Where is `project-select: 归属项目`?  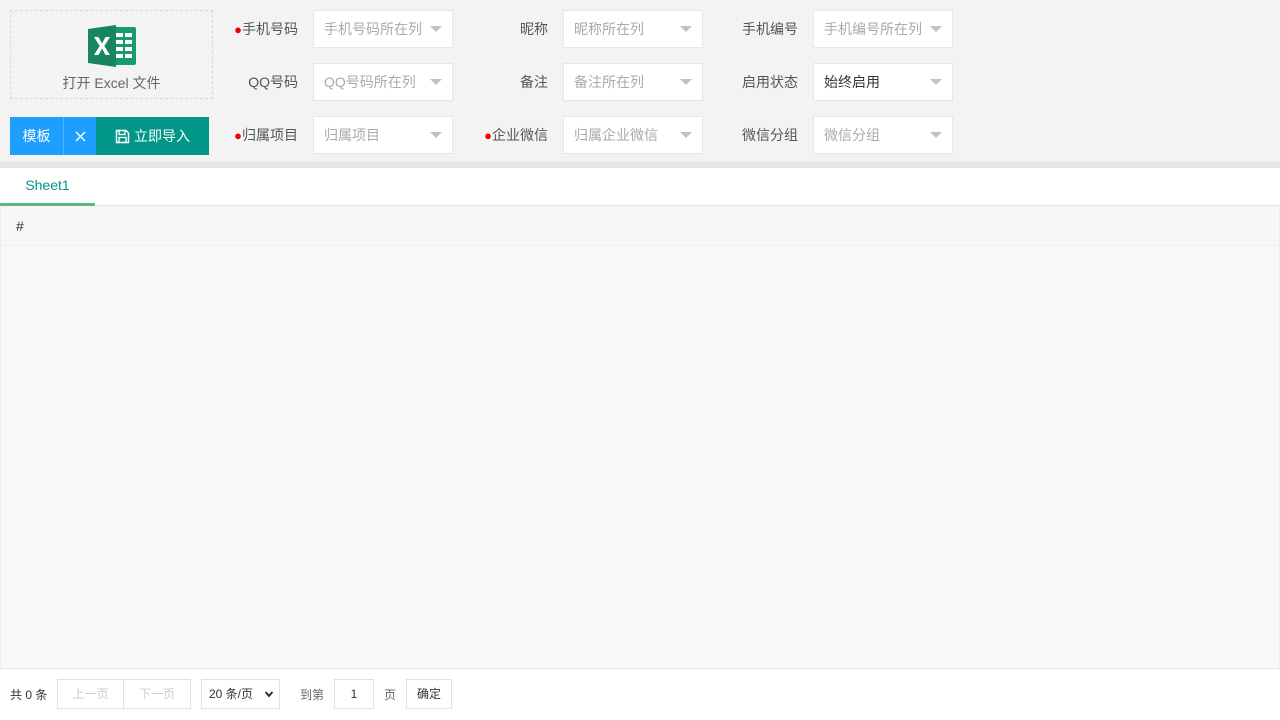 project-select: 归属项目 is located at coordinates (383, 135).